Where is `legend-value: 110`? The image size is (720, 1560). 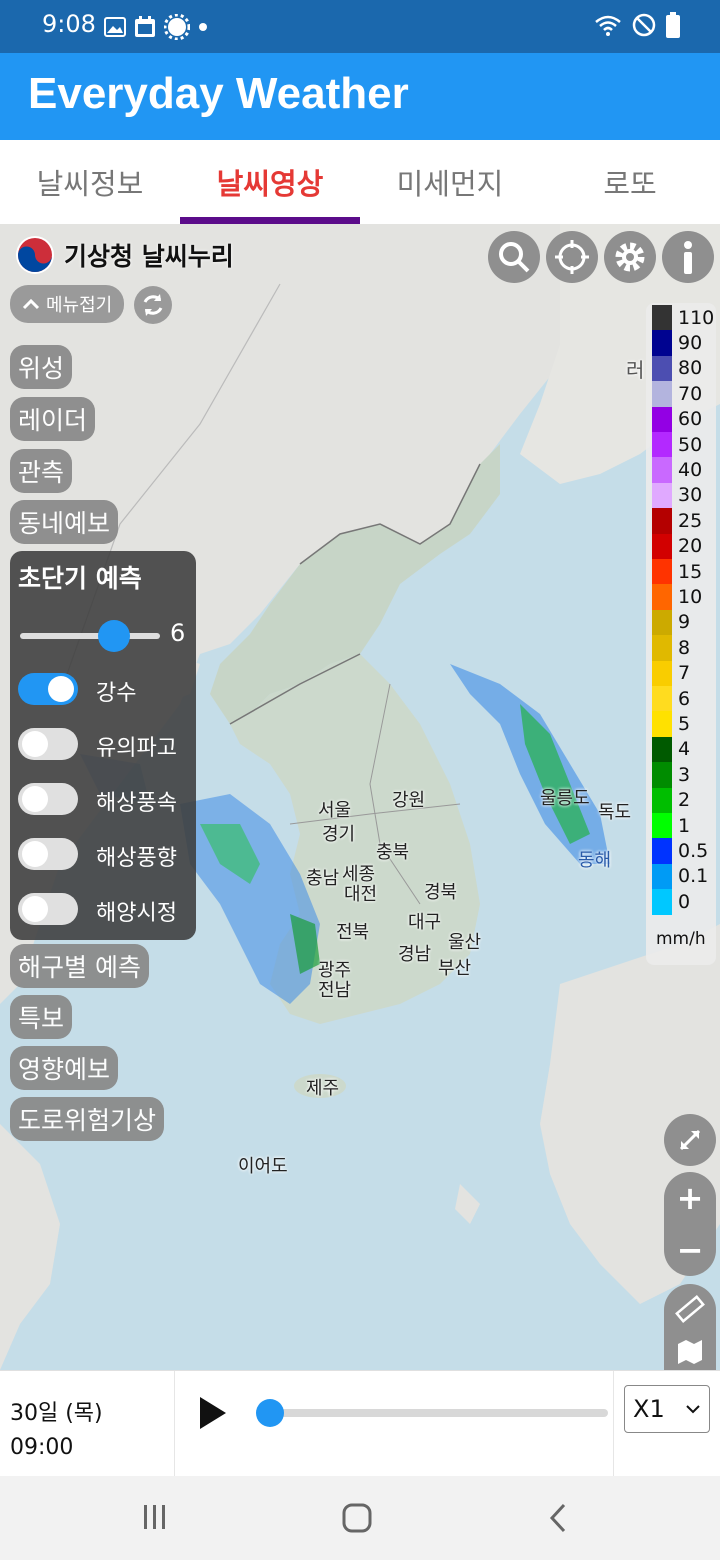 legend-value: 110 is located at coordinates (696, 317).